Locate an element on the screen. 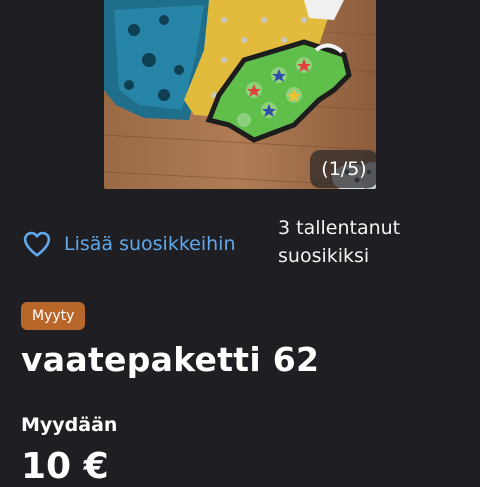 The width and height of the screenshot is (480, 487). add-to-favorites-button: Lisää suosikkeihin is located at coordinates (129, 244).